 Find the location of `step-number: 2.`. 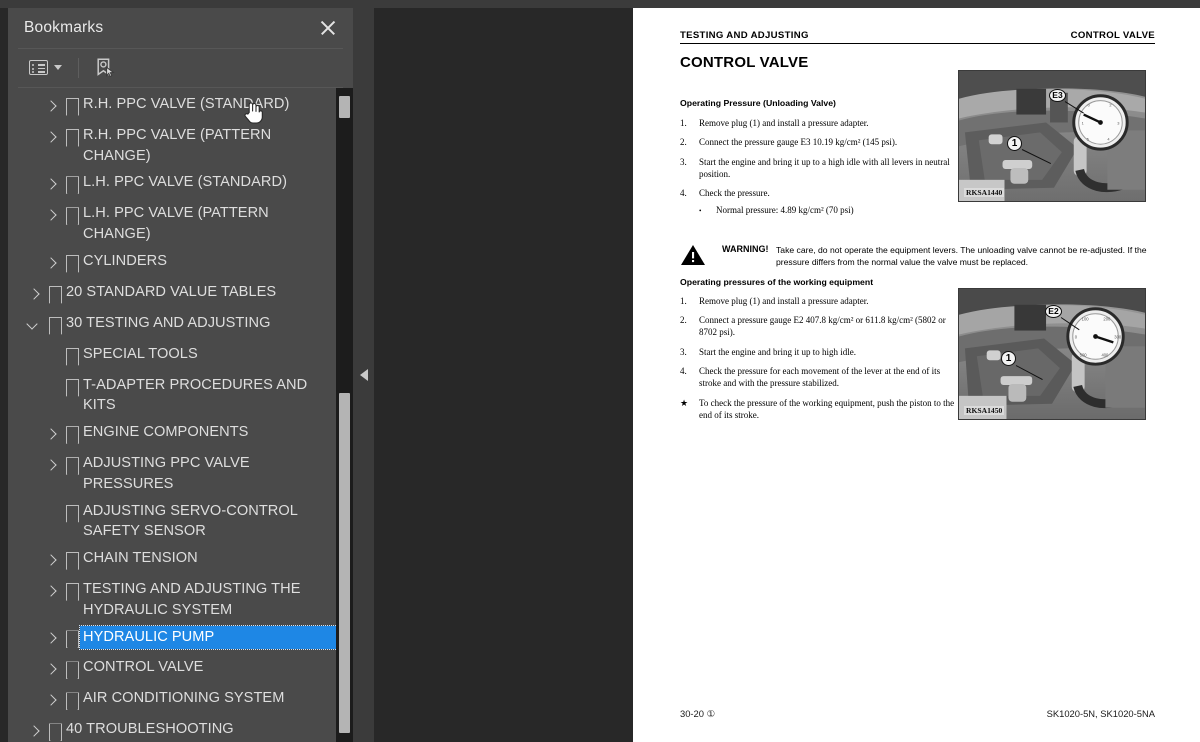

step-number: 2. is located at coordinates (683, 142).